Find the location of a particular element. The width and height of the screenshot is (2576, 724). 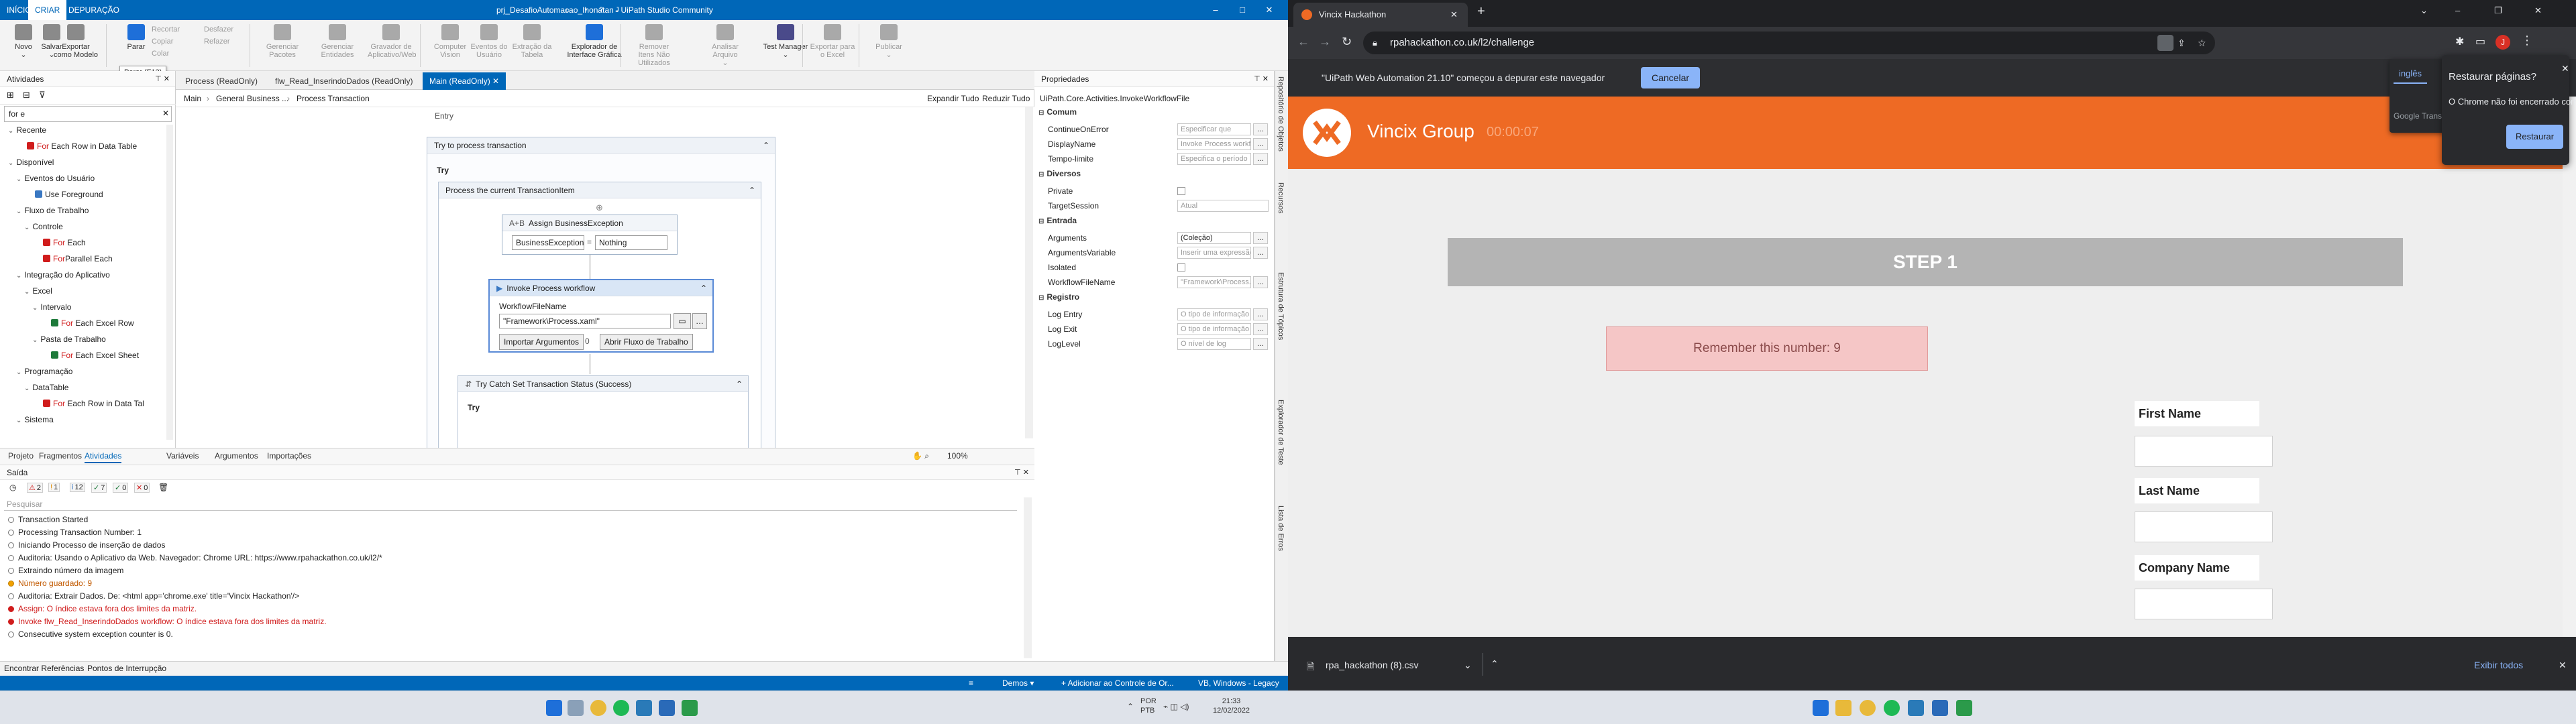

canvas-vertical-scrollbar is located at coordinates (1029, 272).